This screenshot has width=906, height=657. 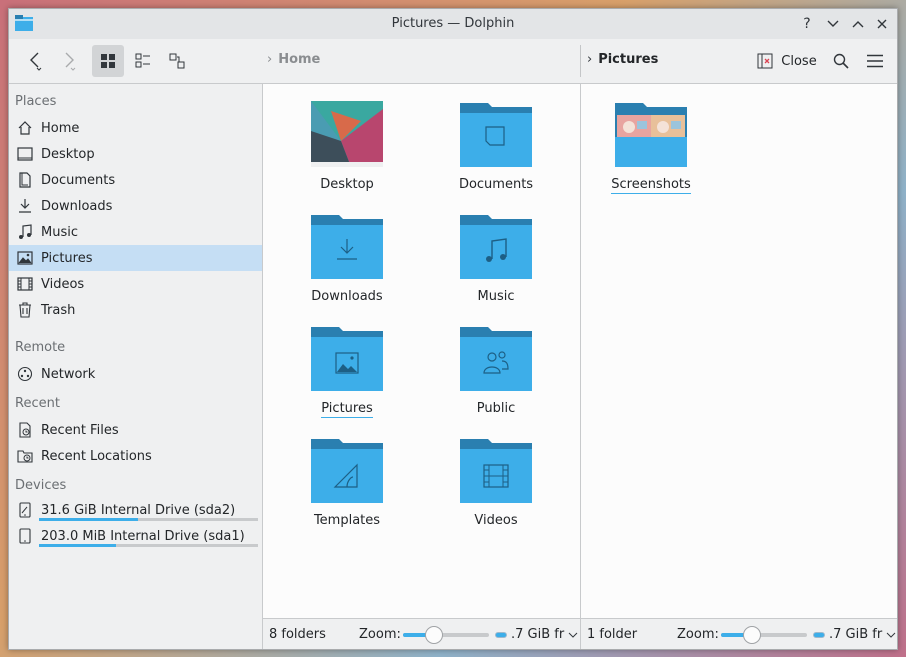 I want to click on drive-usage-bar-sda2, so click(x=148, y=519).